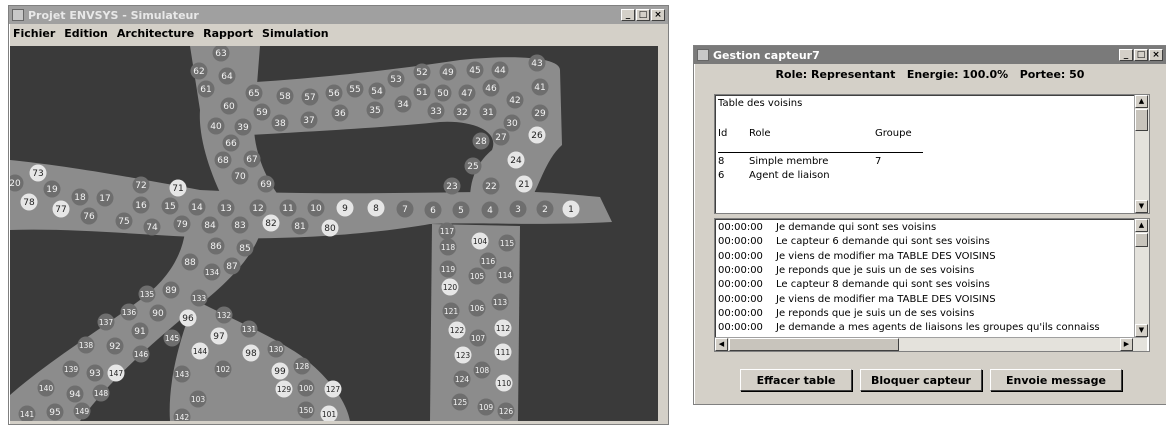 The height and width of the screenshot is (425, 1166). I want to click on close-icon: ×, so click(658, 15).